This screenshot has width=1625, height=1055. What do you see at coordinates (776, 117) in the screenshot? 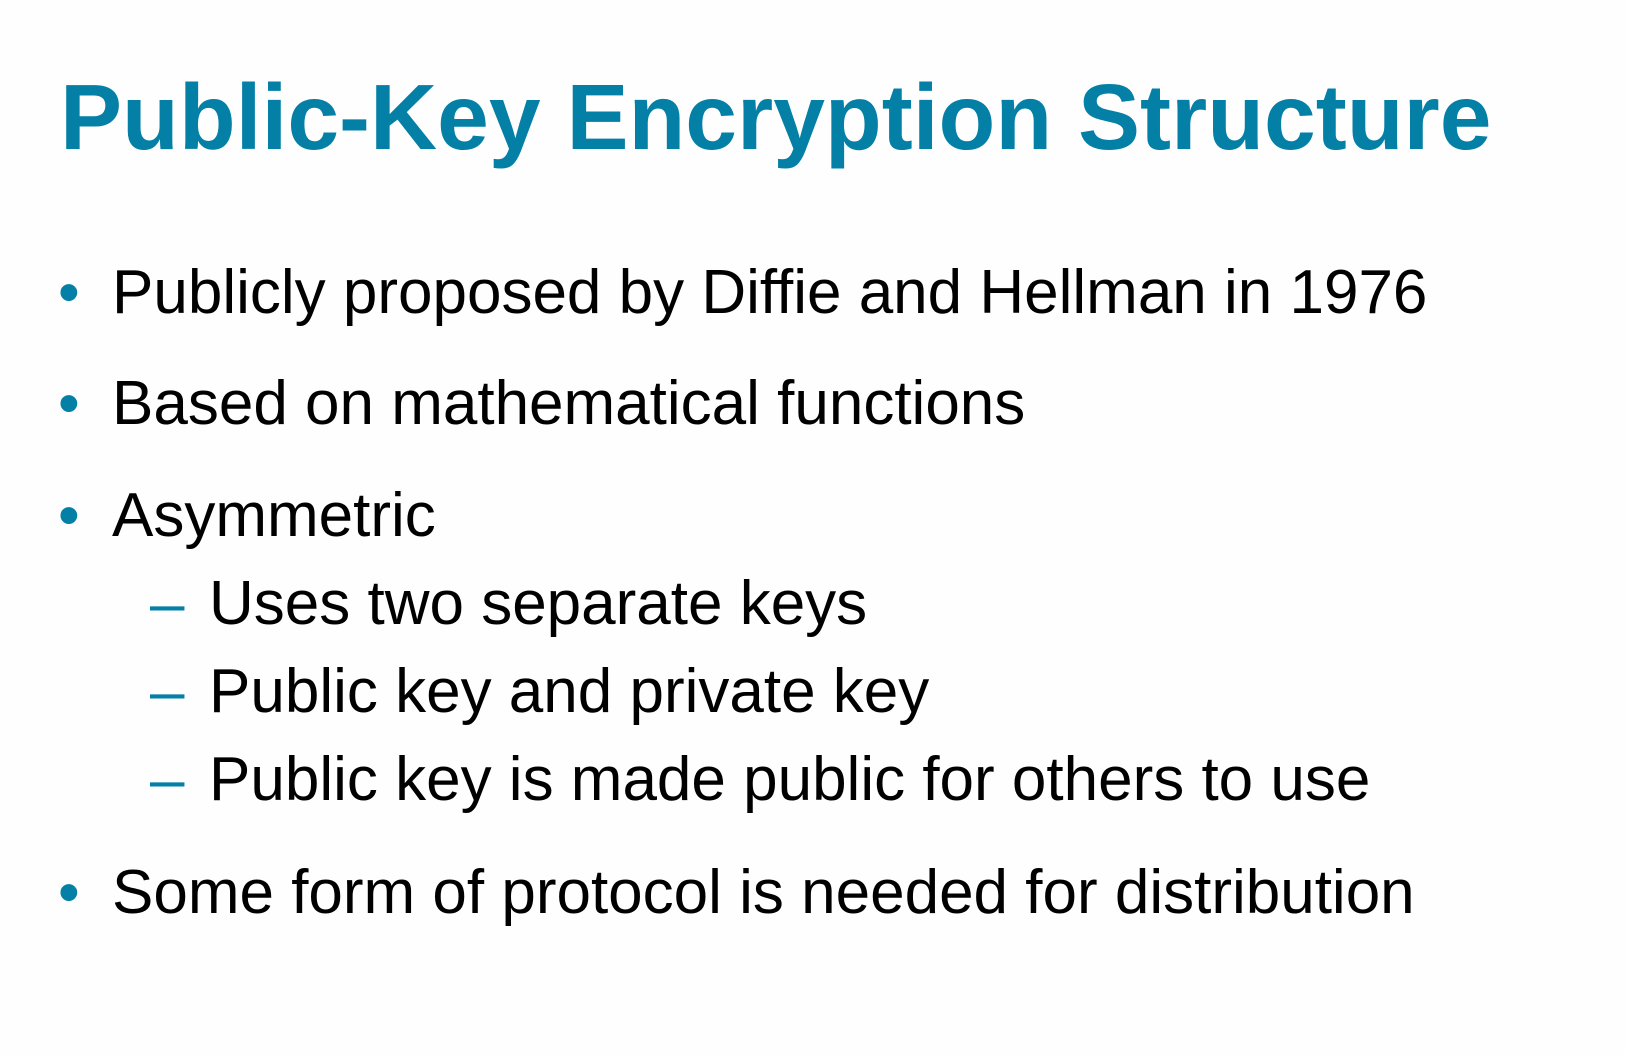
I see `slide-title: Public-Key Encryption Structure` at bounding box center [776, 117].